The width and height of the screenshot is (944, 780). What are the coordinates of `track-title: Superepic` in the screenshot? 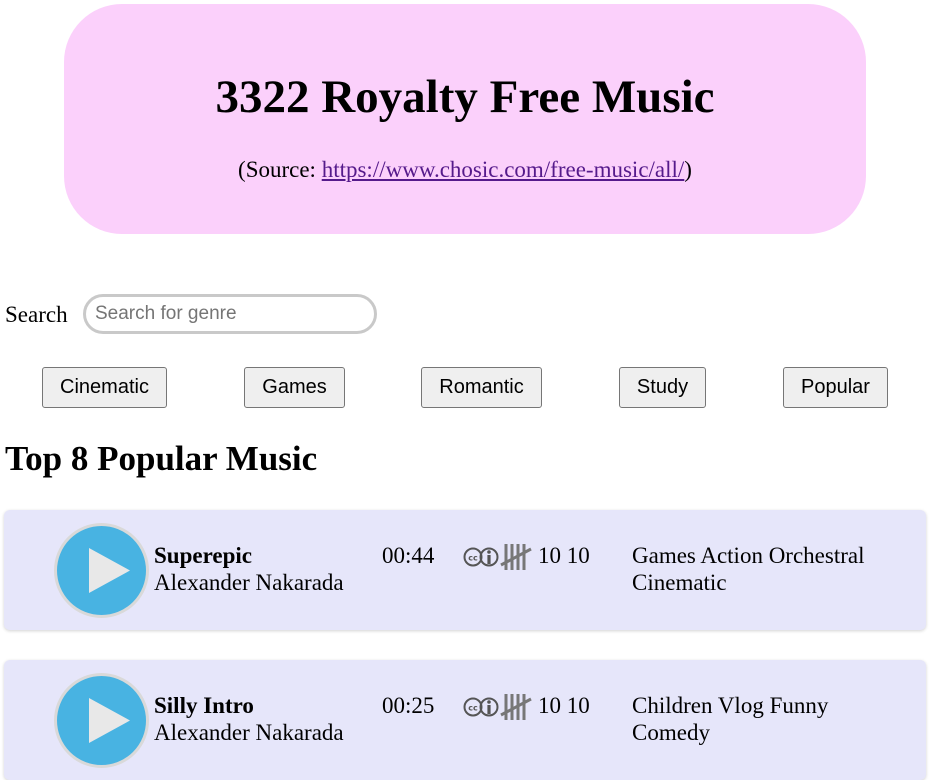 It's located at (203, 555).